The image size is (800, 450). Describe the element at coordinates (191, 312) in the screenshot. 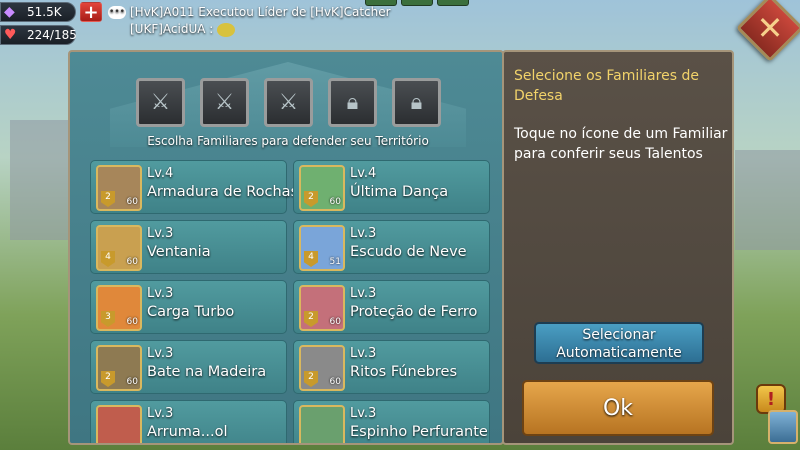

I see `familiar-name: Carga Turbo` at that location.